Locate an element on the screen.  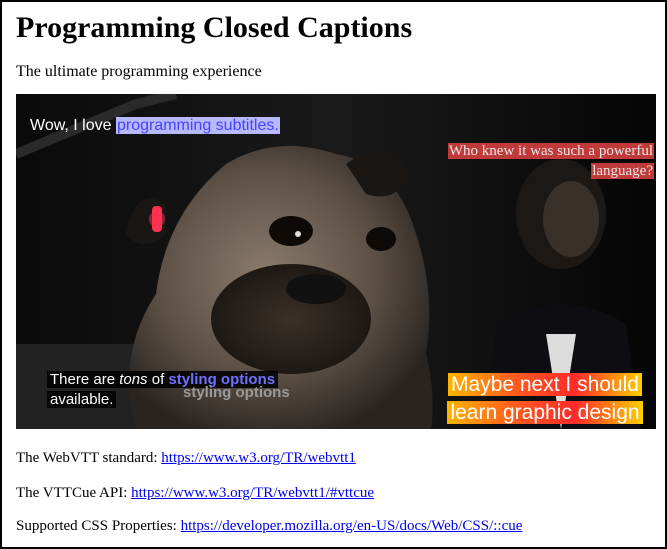
caption-text: Wow, I love is located at coordinates (73, 125).